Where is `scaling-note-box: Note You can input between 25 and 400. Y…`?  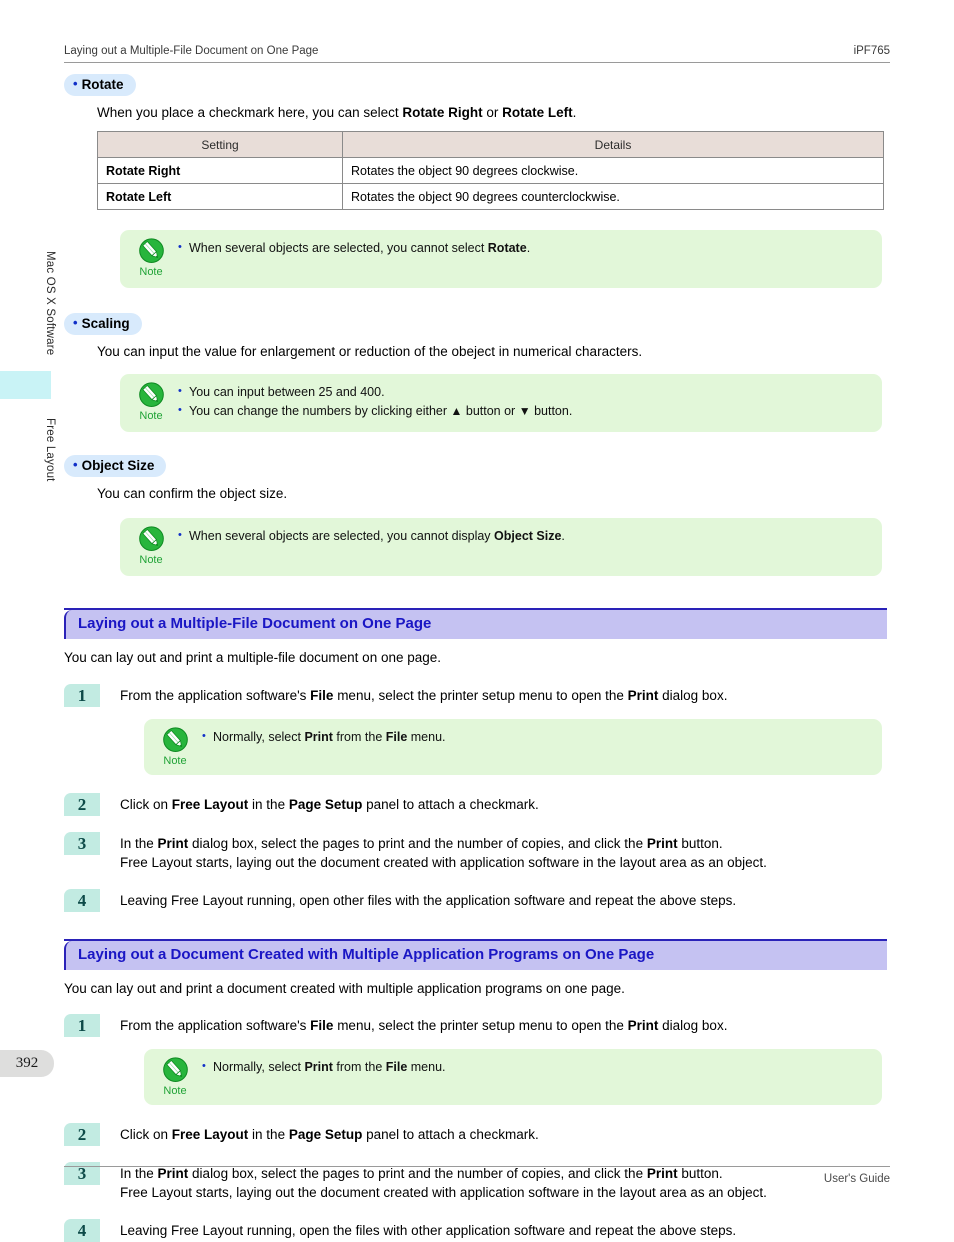 scaling-note-box: Note You can input between 25 and 400. Y… is located at coordinates (501, 403).